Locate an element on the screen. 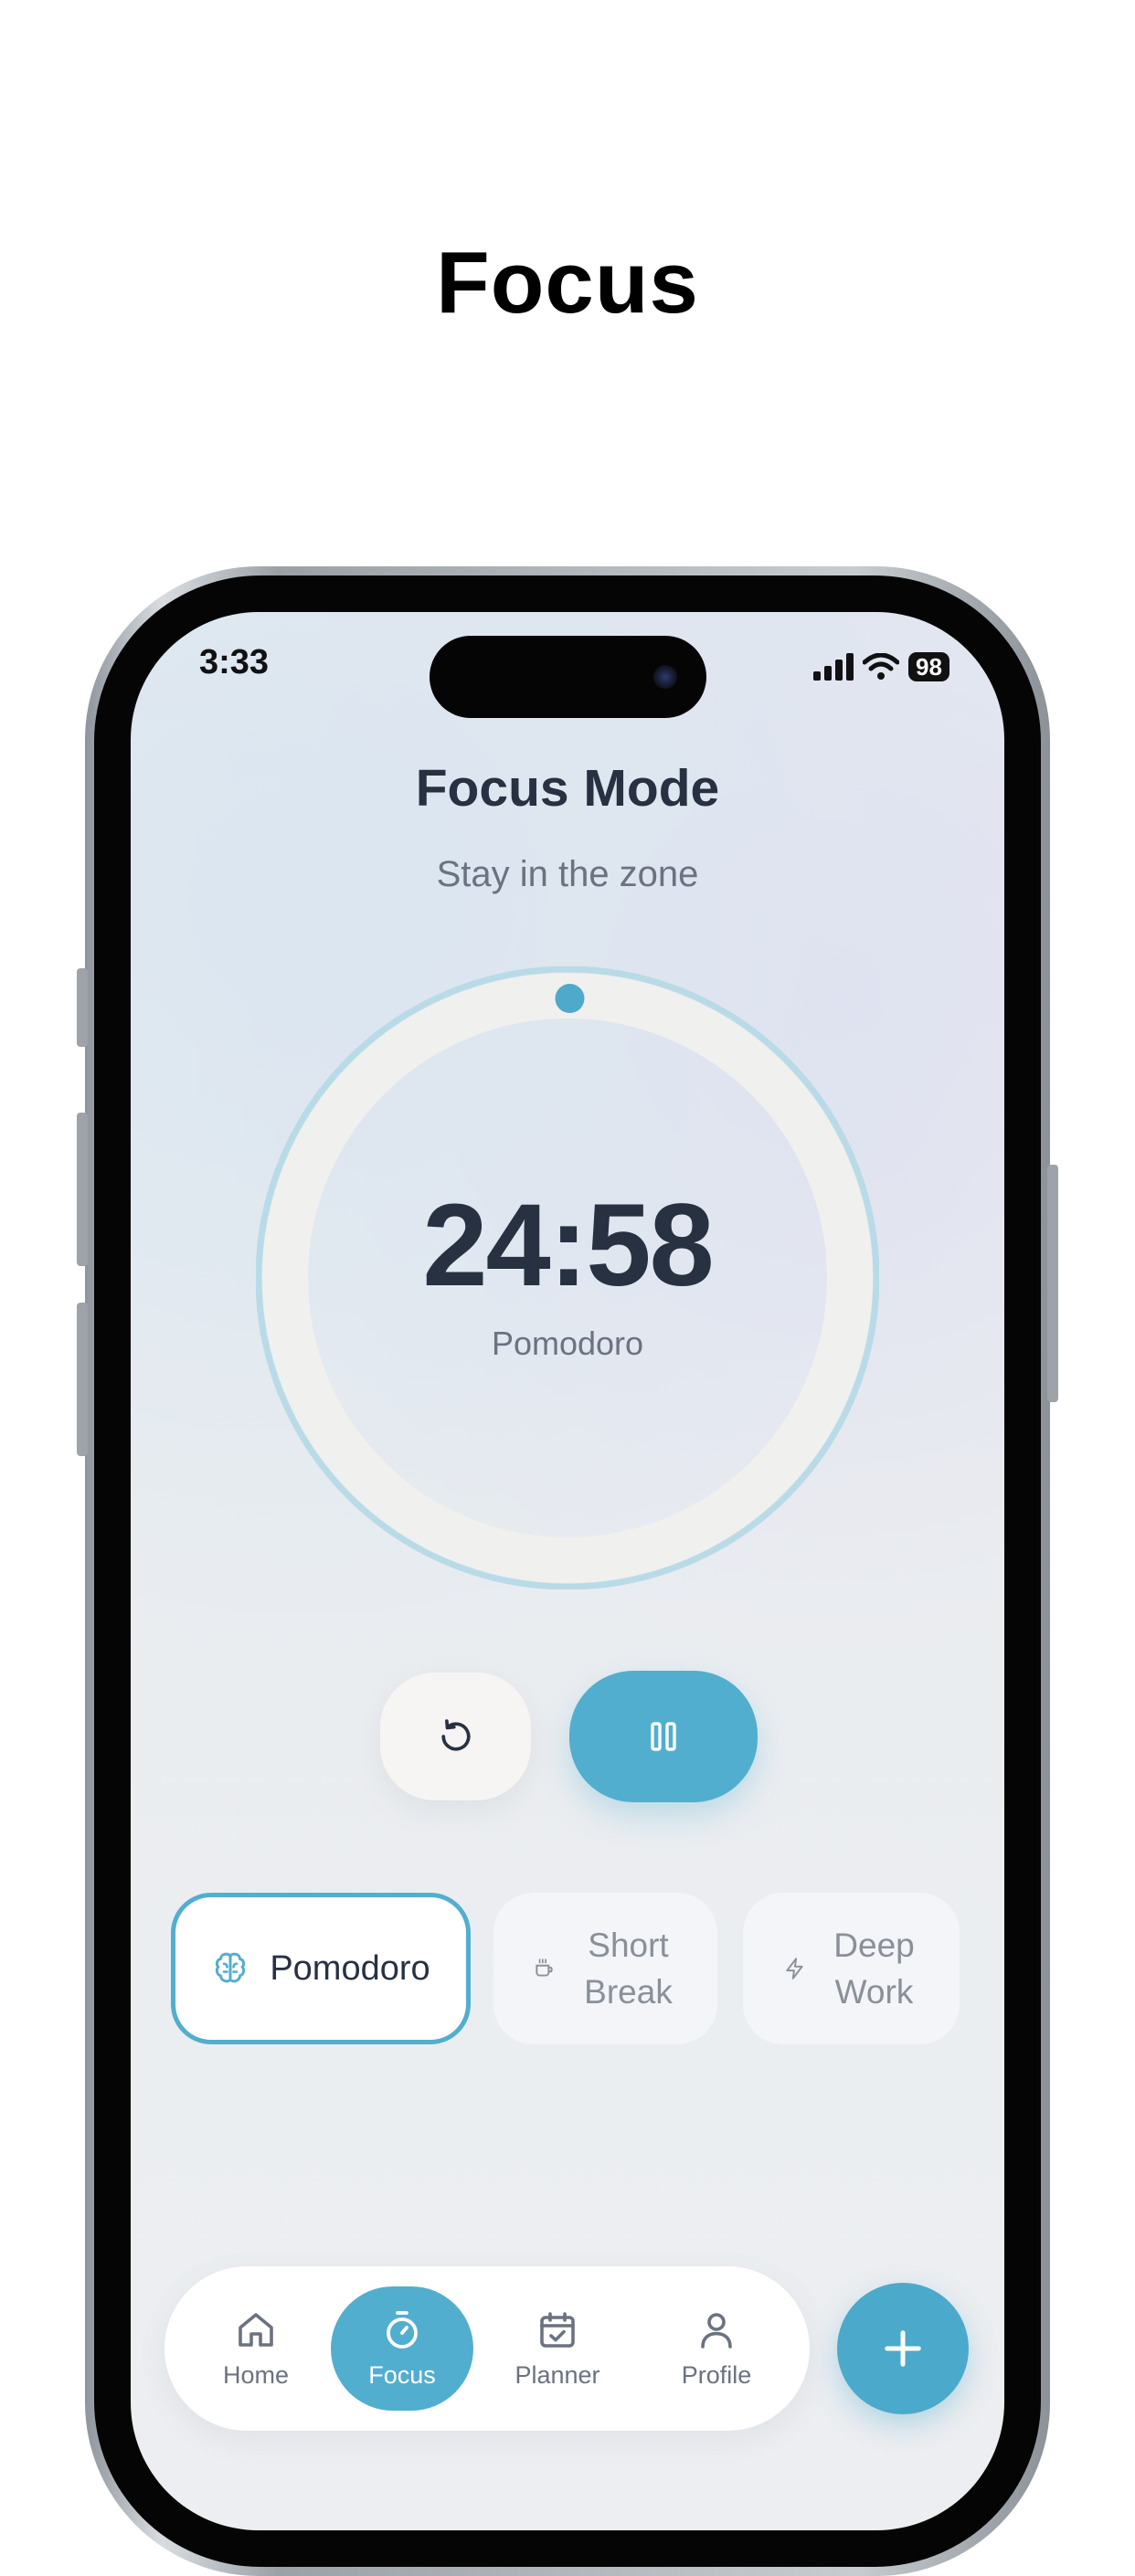  home-icon is located at coordinates (256, 2329).